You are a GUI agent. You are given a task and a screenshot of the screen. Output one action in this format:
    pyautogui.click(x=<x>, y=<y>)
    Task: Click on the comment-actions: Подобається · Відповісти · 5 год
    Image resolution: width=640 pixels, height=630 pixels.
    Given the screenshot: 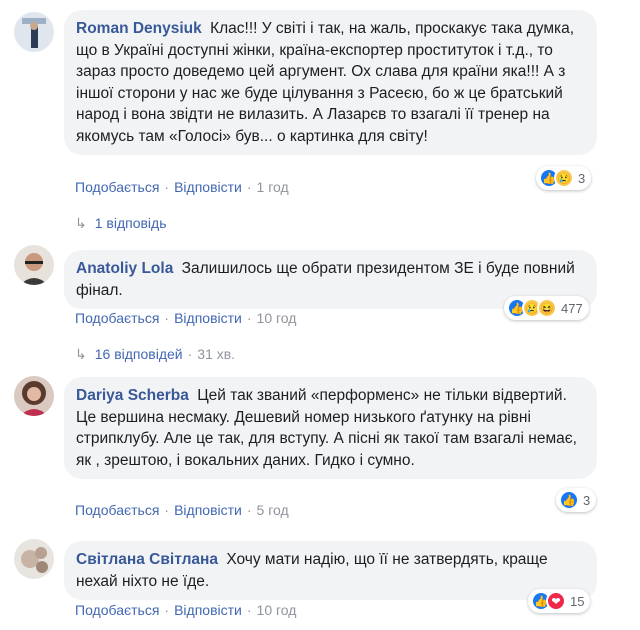 What is the action you would take?
    pyautogui.click(x=182, y=510)
    